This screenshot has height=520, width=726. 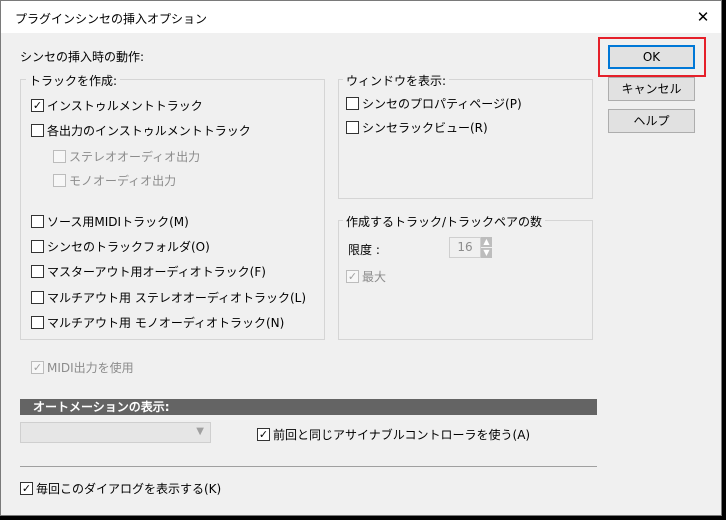 I want to click on synth-rack-view-check-icon, so click(x=352, y=127).